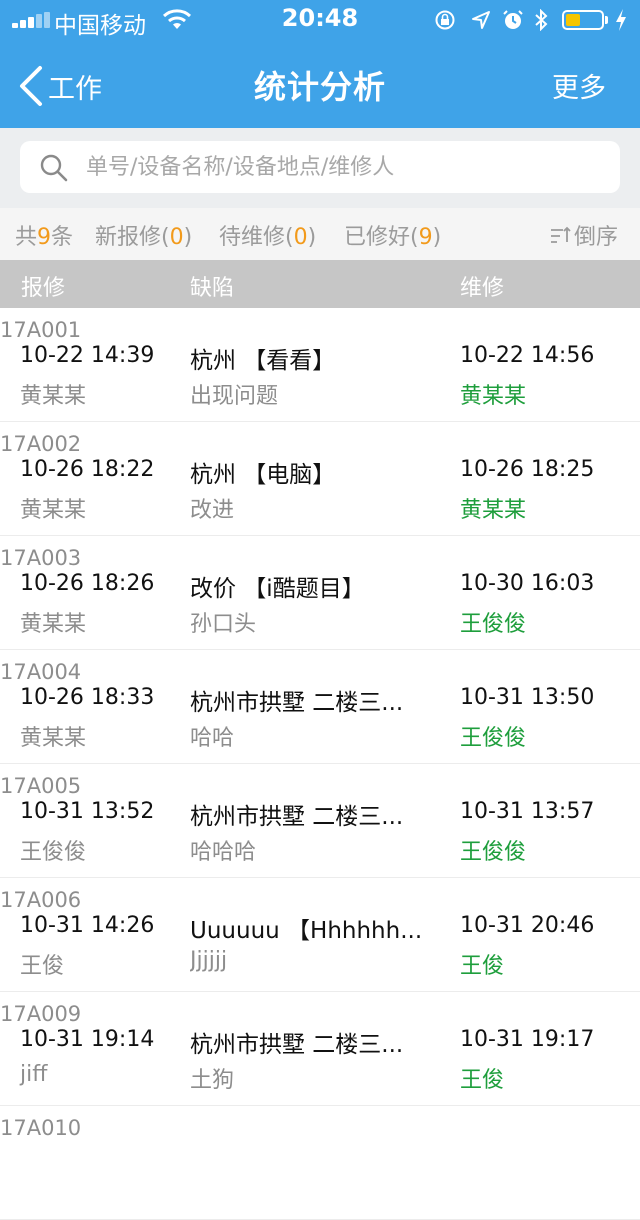 This screenshot has height=1220, width=640. I want to click on page-title: 统计分析, so click(319, 87).